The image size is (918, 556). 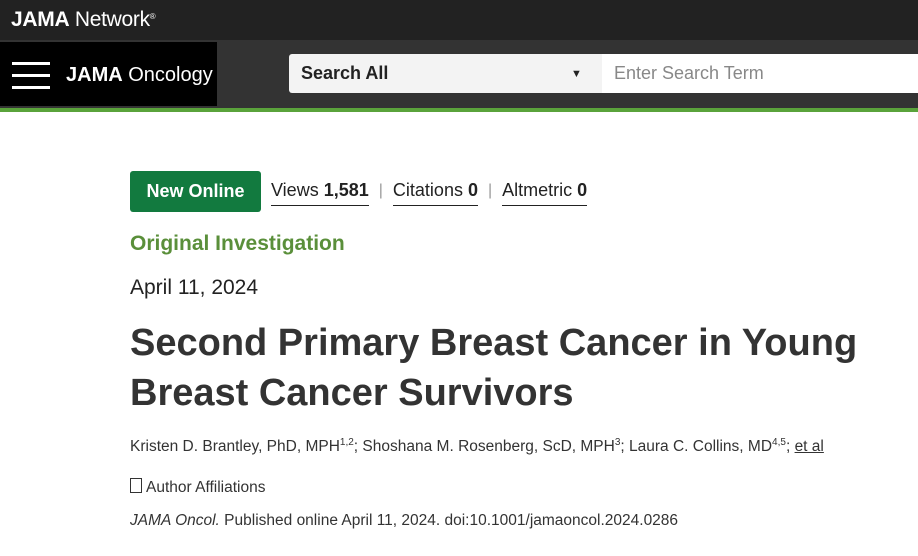 What do you see at coordinates (760, 73) in the screenshot?
I see `search-input` at bounding box center [760, 73].